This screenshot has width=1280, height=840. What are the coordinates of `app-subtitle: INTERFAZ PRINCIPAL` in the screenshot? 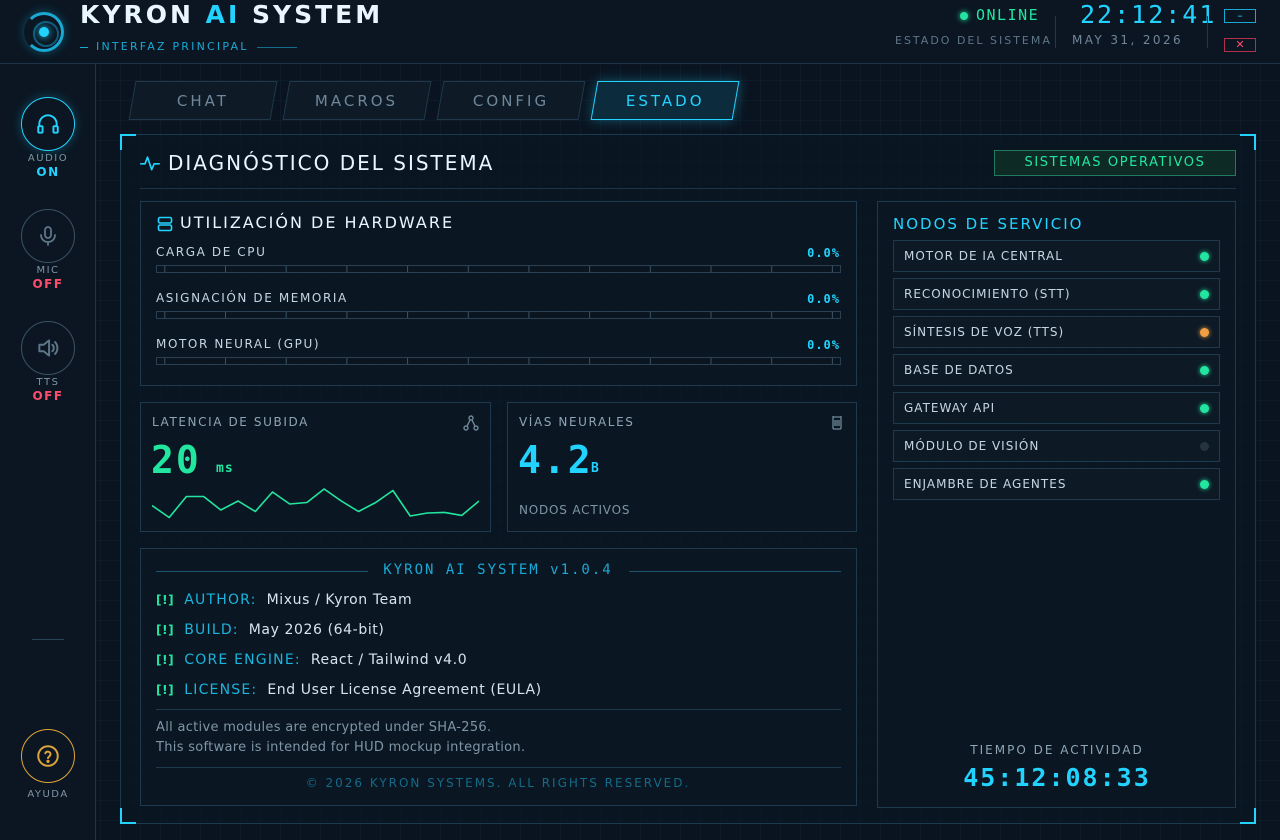 It's located at (188, 46).